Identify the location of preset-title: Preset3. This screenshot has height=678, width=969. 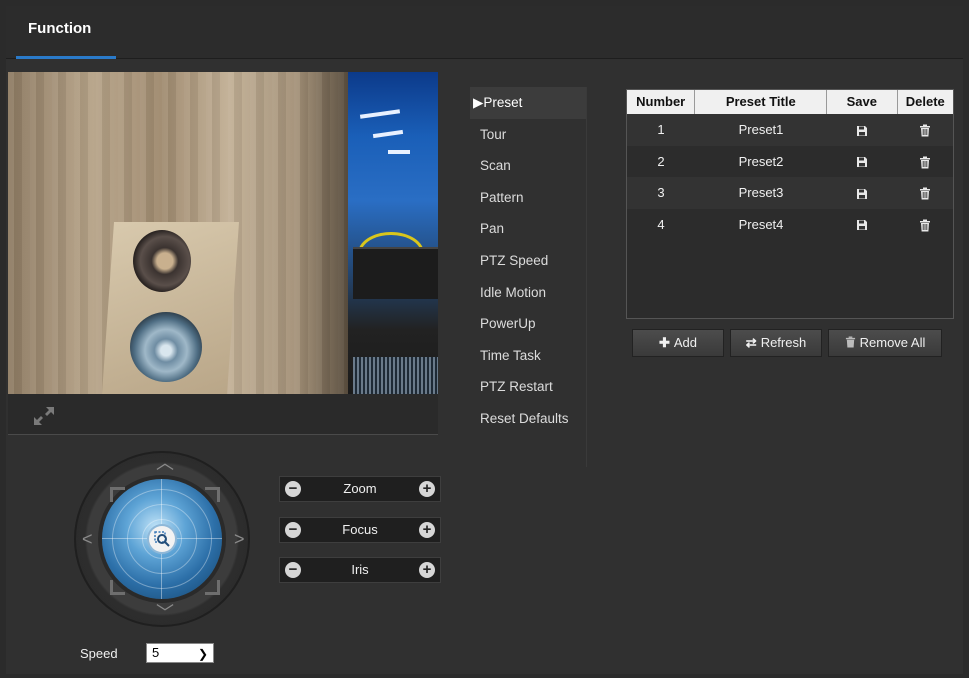
(761, 193).